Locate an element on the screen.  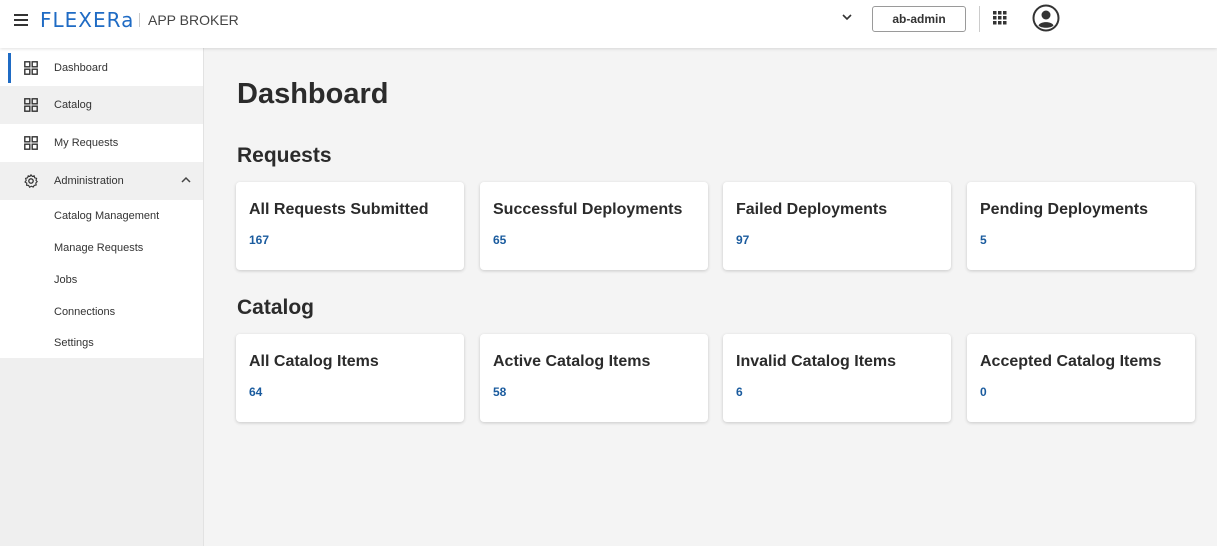
stat-card-title: Failed Deployments is located at coordinates (812, 209).